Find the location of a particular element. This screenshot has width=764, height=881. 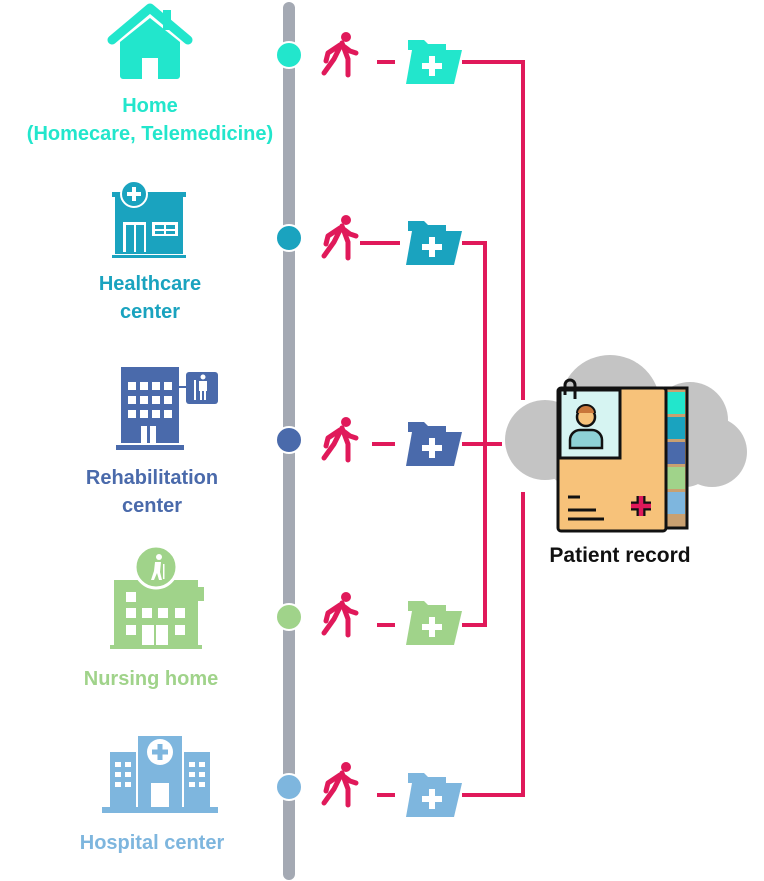

place-label-home: Home (Homecare, Telemedicine) is located at coordinates (150, 120).